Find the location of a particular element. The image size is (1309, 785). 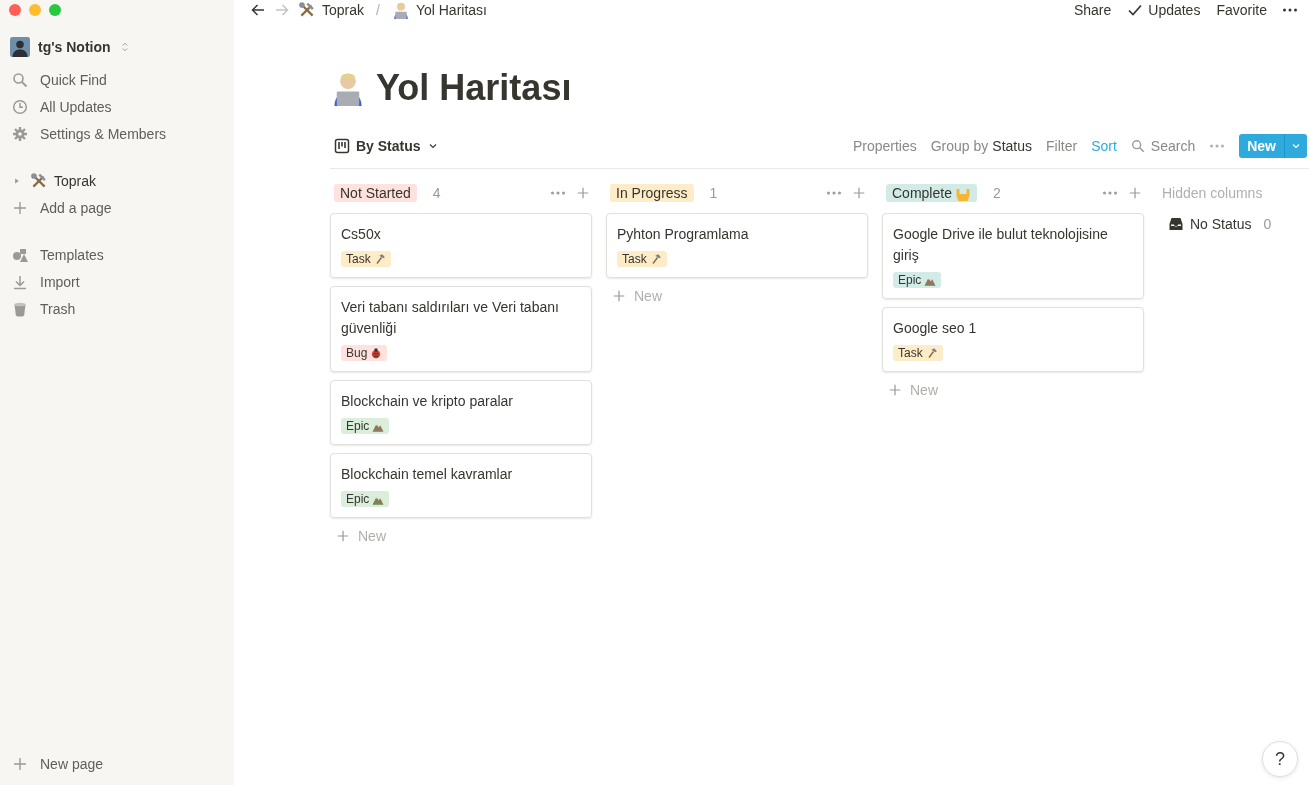

filter-button: Filter is located at coordinates (1062, 146).